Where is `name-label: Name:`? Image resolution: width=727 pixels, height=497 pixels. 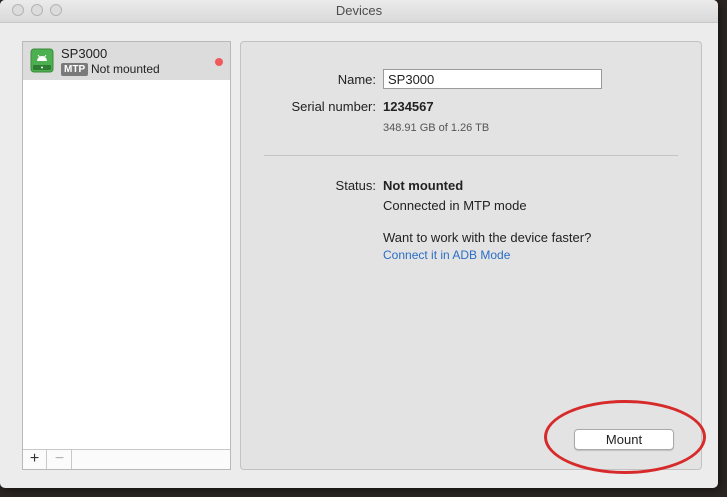
name-label: Name: is located at coordinates (356, 79).